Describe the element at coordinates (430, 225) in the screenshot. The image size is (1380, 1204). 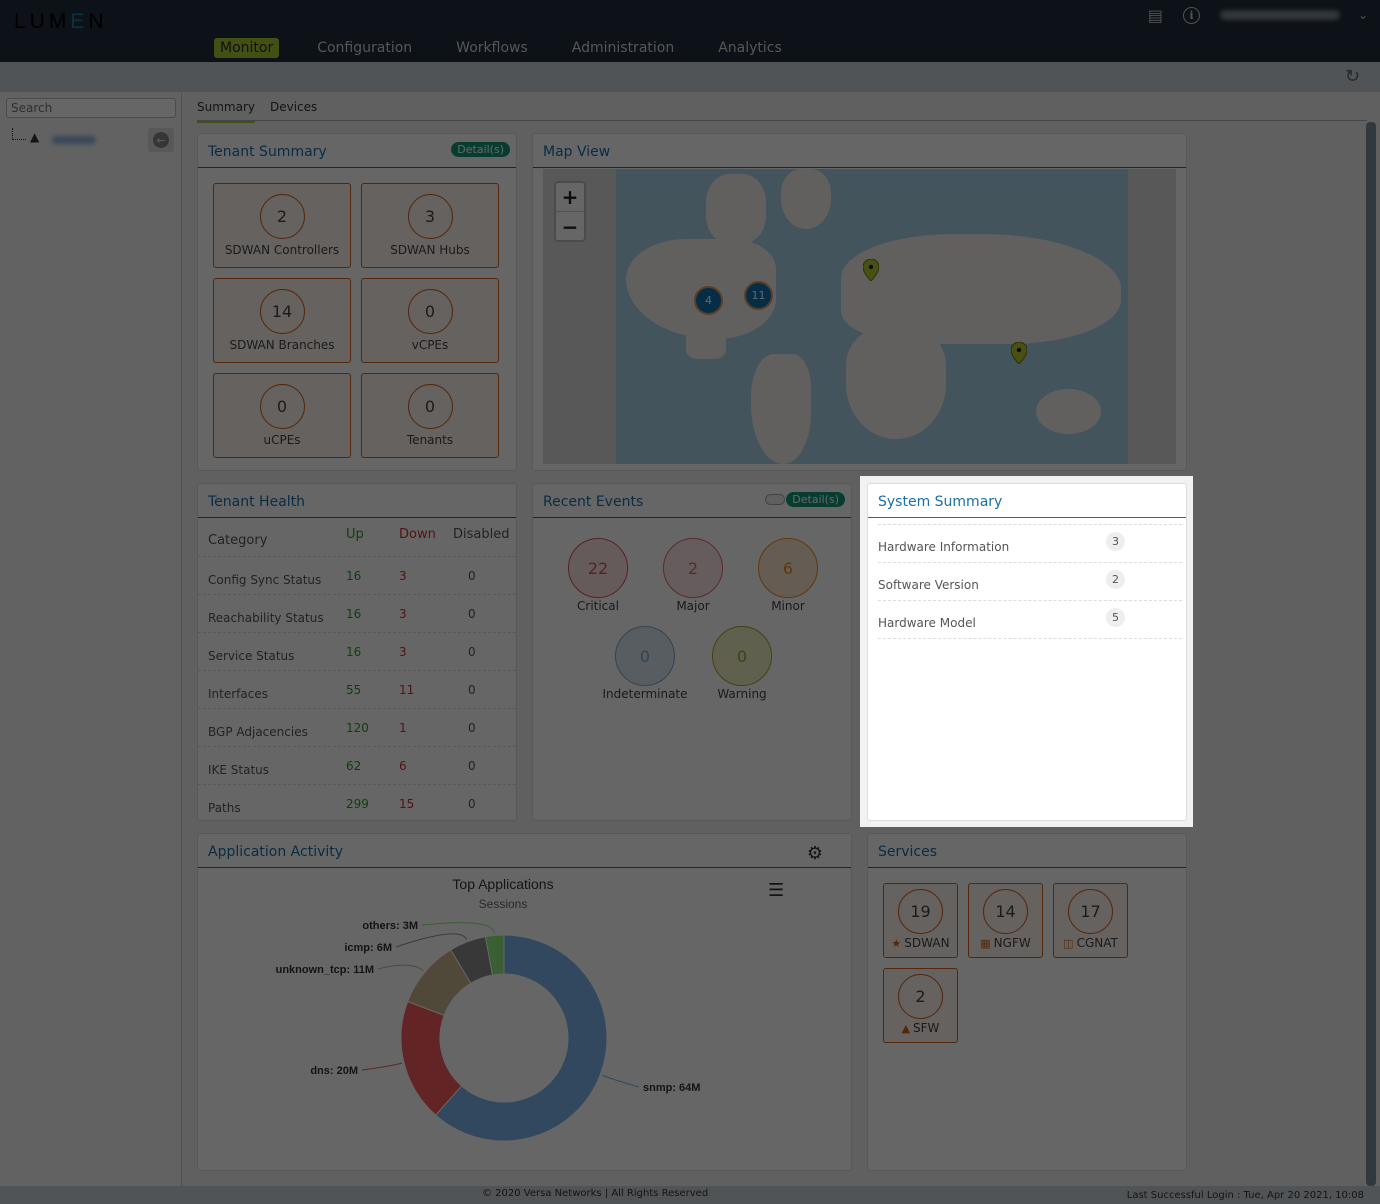
I see `tile-sdwan-hubs: 3 SDWAN Hubs` at that location.